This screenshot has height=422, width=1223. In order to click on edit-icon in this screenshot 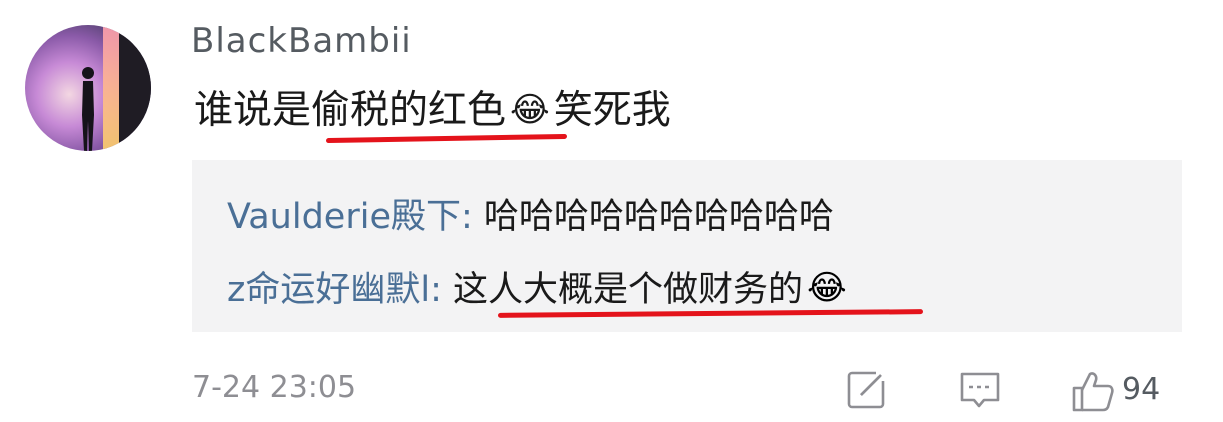, I will do `click(867, 389)`.